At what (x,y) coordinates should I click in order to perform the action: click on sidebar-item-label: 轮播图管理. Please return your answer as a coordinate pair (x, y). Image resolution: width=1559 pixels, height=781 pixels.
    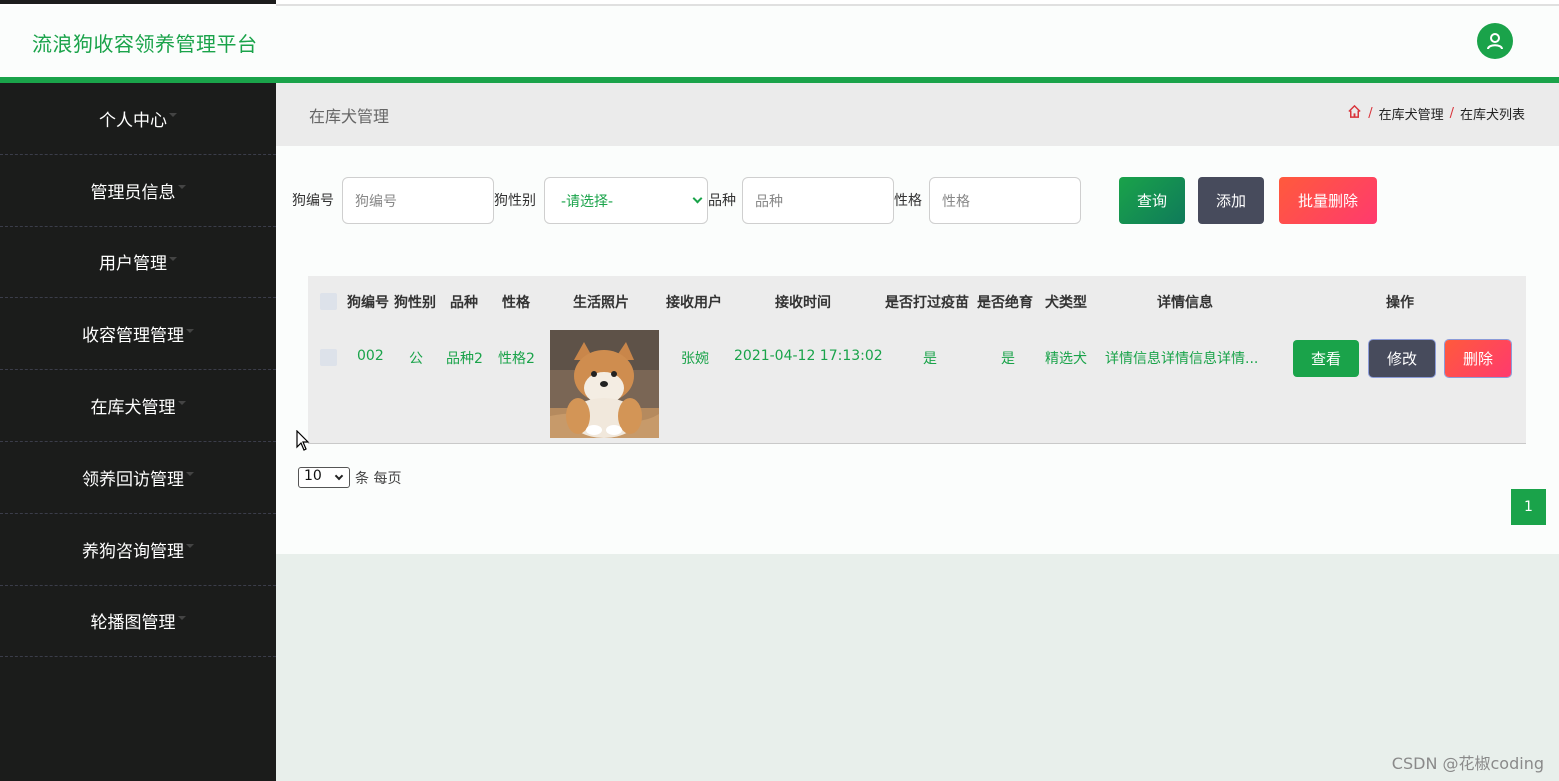
    Looking at the image, I should click on (133, 623).